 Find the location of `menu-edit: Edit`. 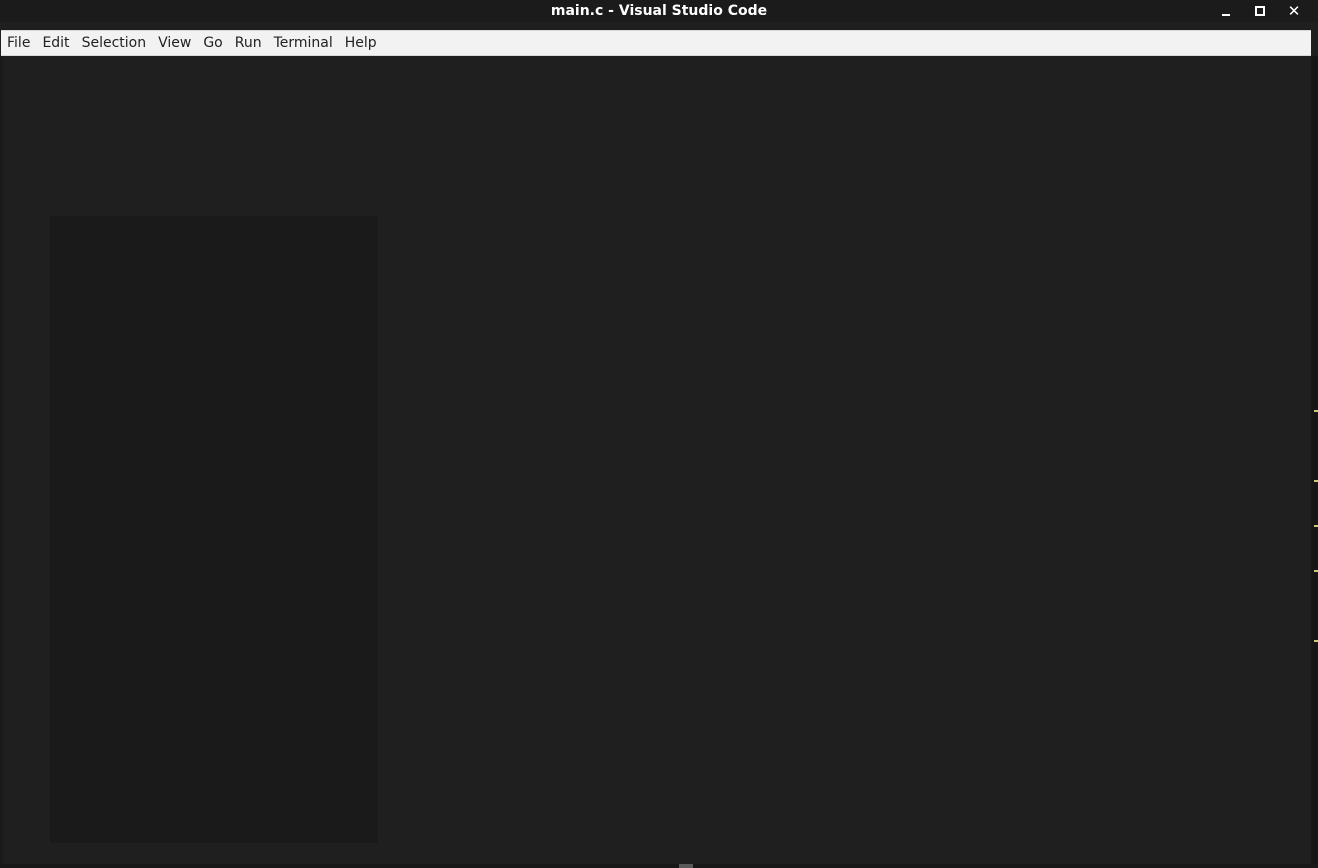

menu-edit: Edit is located at coordinates (55, 43).